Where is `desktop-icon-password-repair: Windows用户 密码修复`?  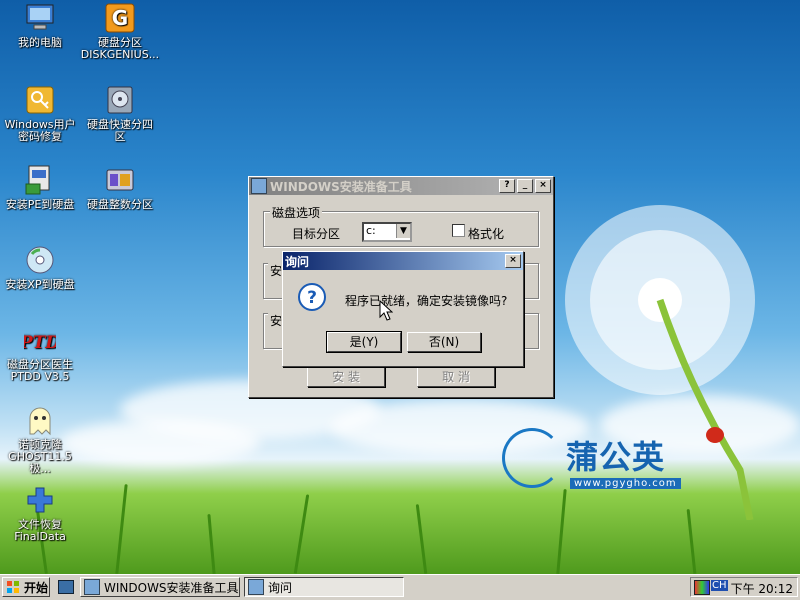
desktop-icon-password-repair: Windows用户 密码修复 is located at coordinates (40, 113).